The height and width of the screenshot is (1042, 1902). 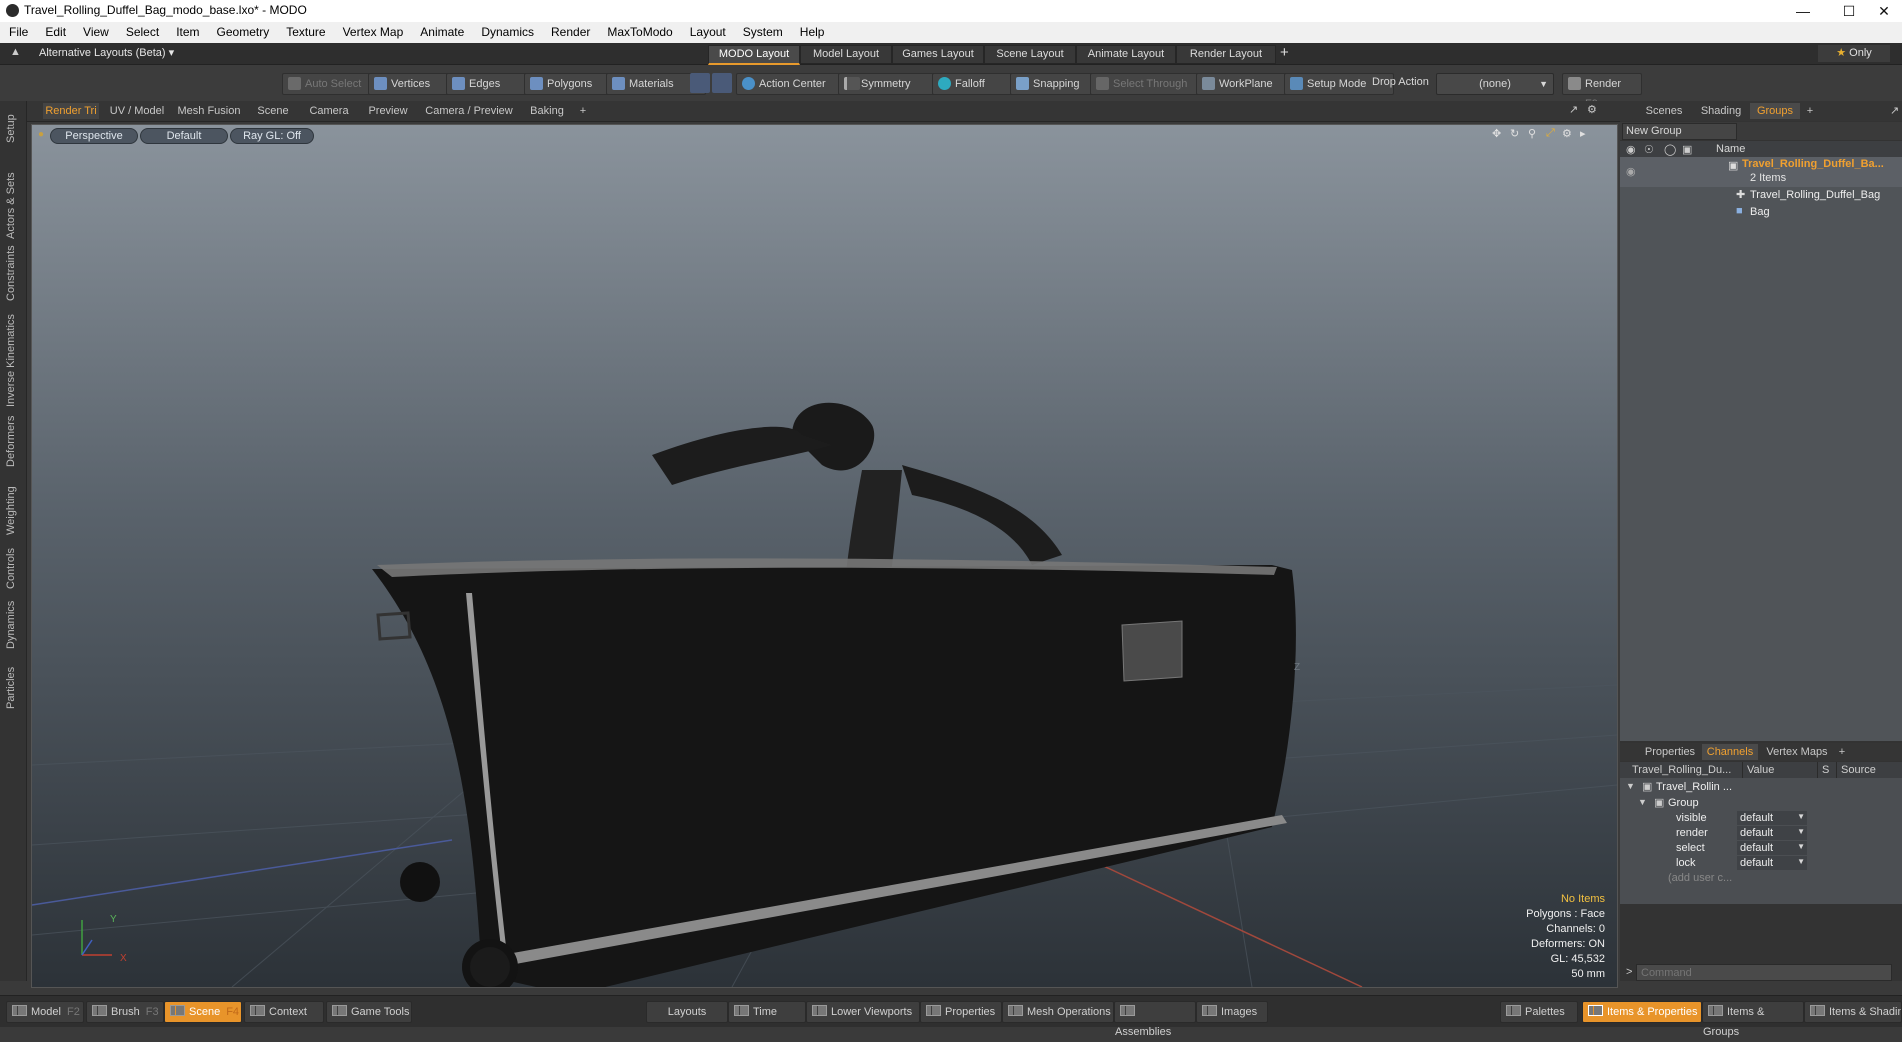 I want to click on palettes-button: Palettes, so click(x=1539, y=1012).